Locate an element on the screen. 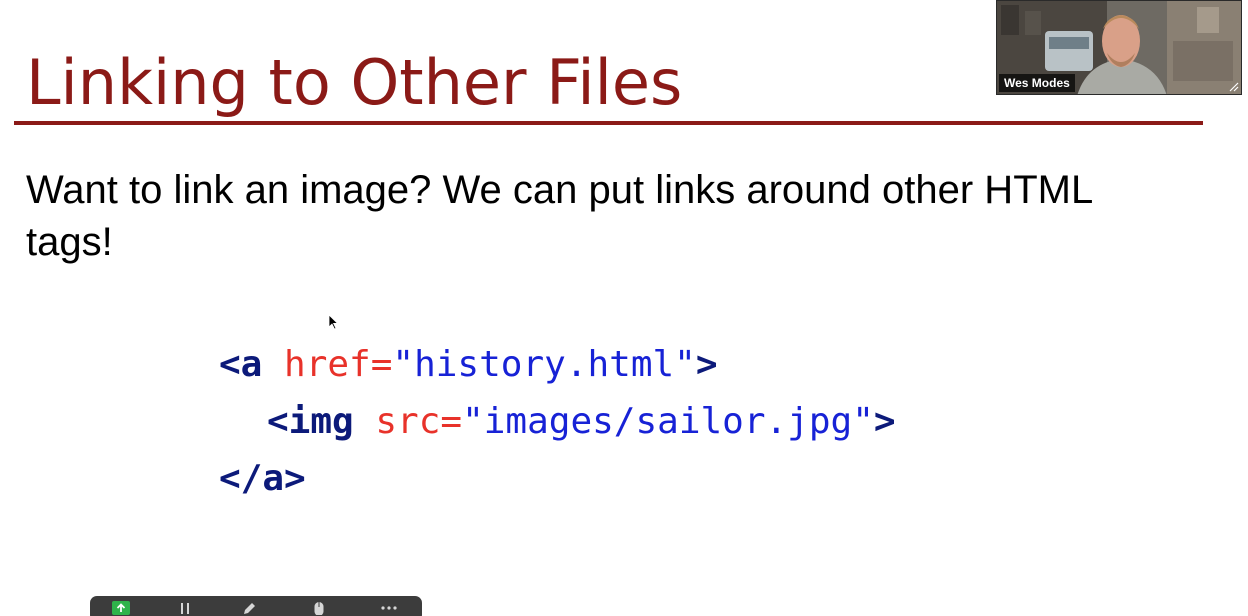 This screenshot has height=616, width=1248. code-line: <img src="images/sailor.jpg"> is located at coordinates (557, 421).